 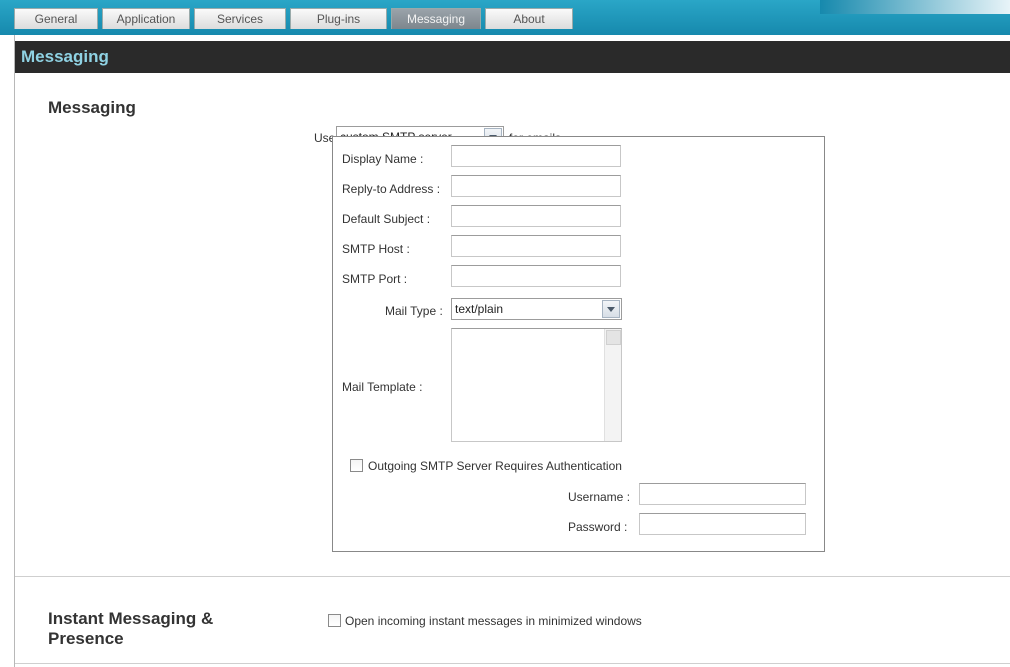 What do you see at coordinates (536, 276) in the screenshot?
I see `smtp-port-field` at bounding box center [536, 276].